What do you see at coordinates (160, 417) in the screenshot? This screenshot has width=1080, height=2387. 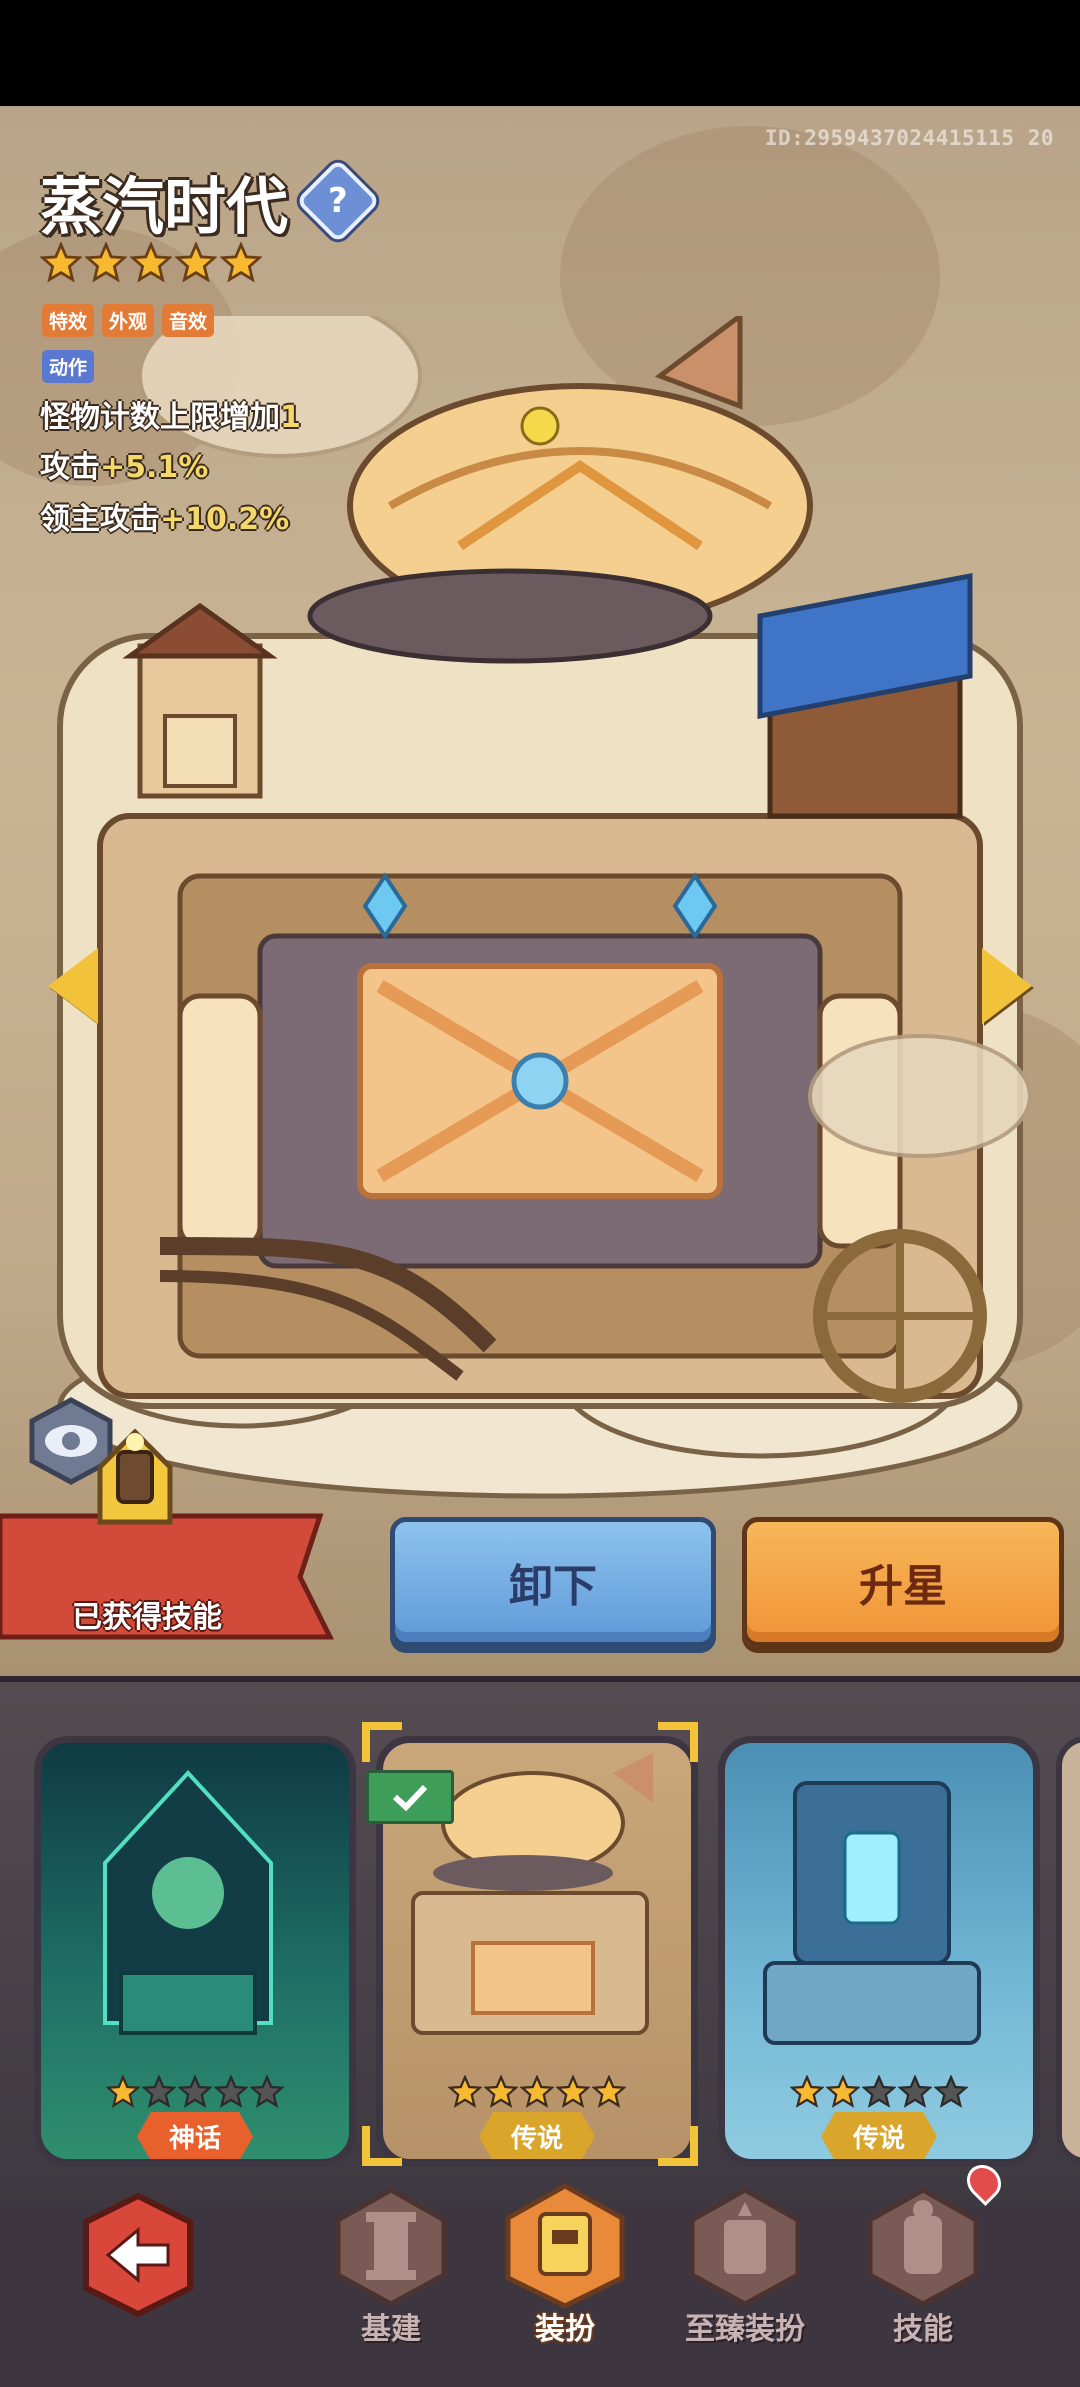 I see `stat-label: 怪物计数上限增加` at bounding box center [160, 417].